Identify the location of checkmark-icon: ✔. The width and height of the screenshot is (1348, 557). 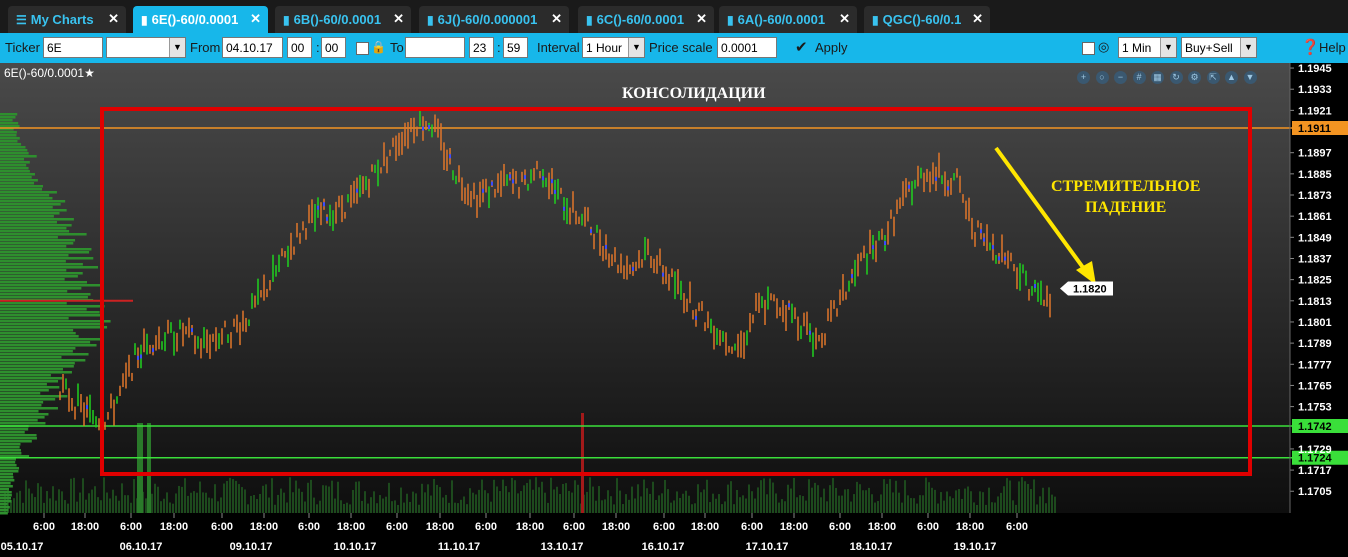
(801, 47).